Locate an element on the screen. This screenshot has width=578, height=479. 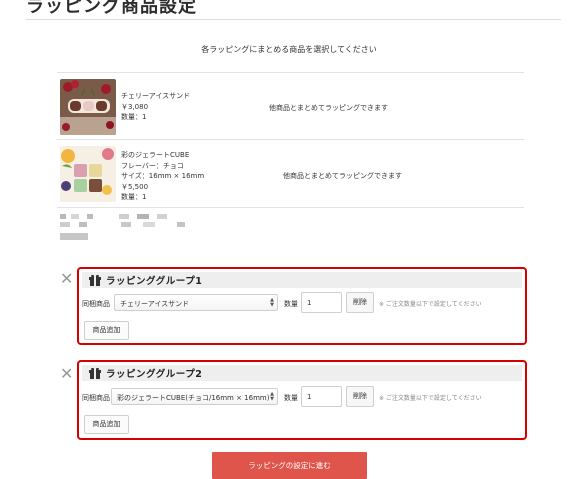
redacted-product-item is located at coordinates (290, 227).